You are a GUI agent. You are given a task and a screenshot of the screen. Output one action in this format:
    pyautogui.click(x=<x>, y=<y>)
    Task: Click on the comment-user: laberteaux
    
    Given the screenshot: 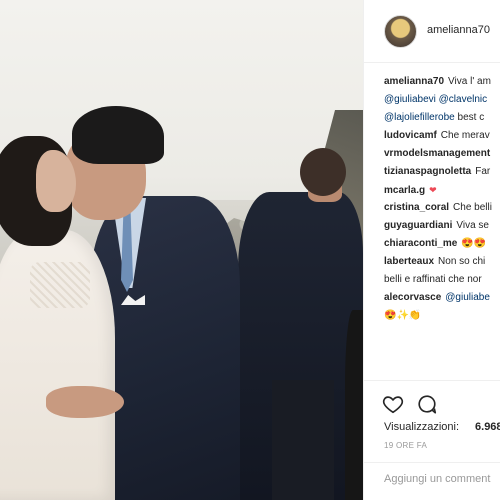 What is the action you would take?
    pyautogui.click(x=409, y=261)
    